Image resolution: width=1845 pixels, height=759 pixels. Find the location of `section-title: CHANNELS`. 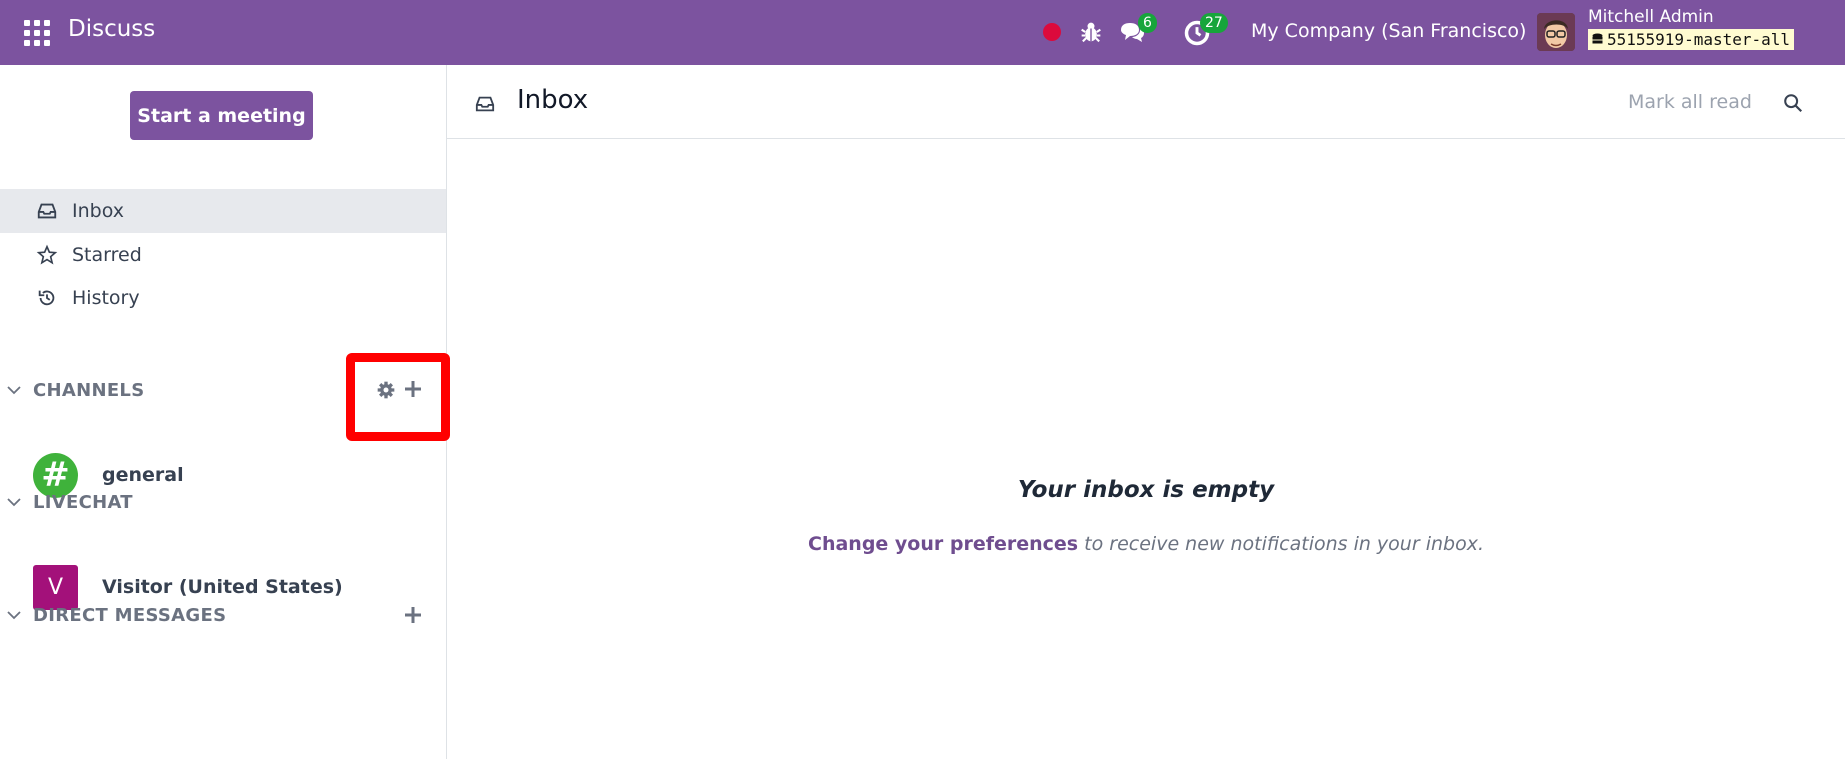

section-title: CHANNELS is located at coordinates (89, 390).